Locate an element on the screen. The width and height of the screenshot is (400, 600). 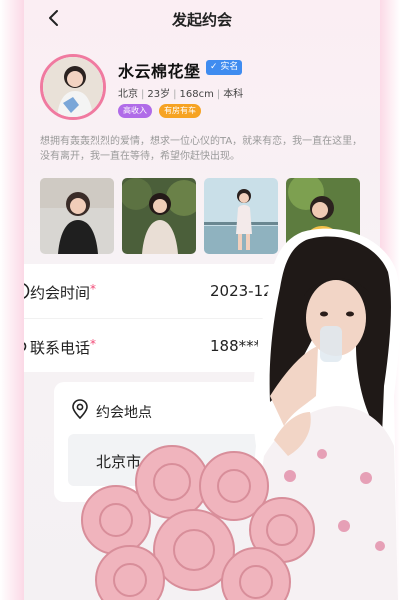
verified-badge: ✓ 实名 is located at coordinates (224, 67).